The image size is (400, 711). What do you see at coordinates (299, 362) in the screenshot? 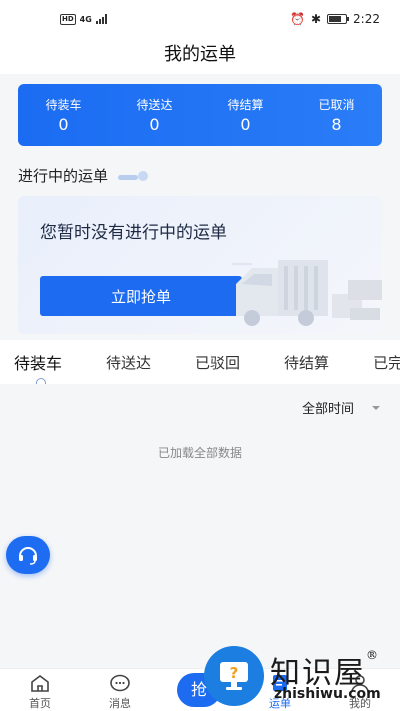
I see `tab-to-settle: 待结算` at bounding box center [299, 362].